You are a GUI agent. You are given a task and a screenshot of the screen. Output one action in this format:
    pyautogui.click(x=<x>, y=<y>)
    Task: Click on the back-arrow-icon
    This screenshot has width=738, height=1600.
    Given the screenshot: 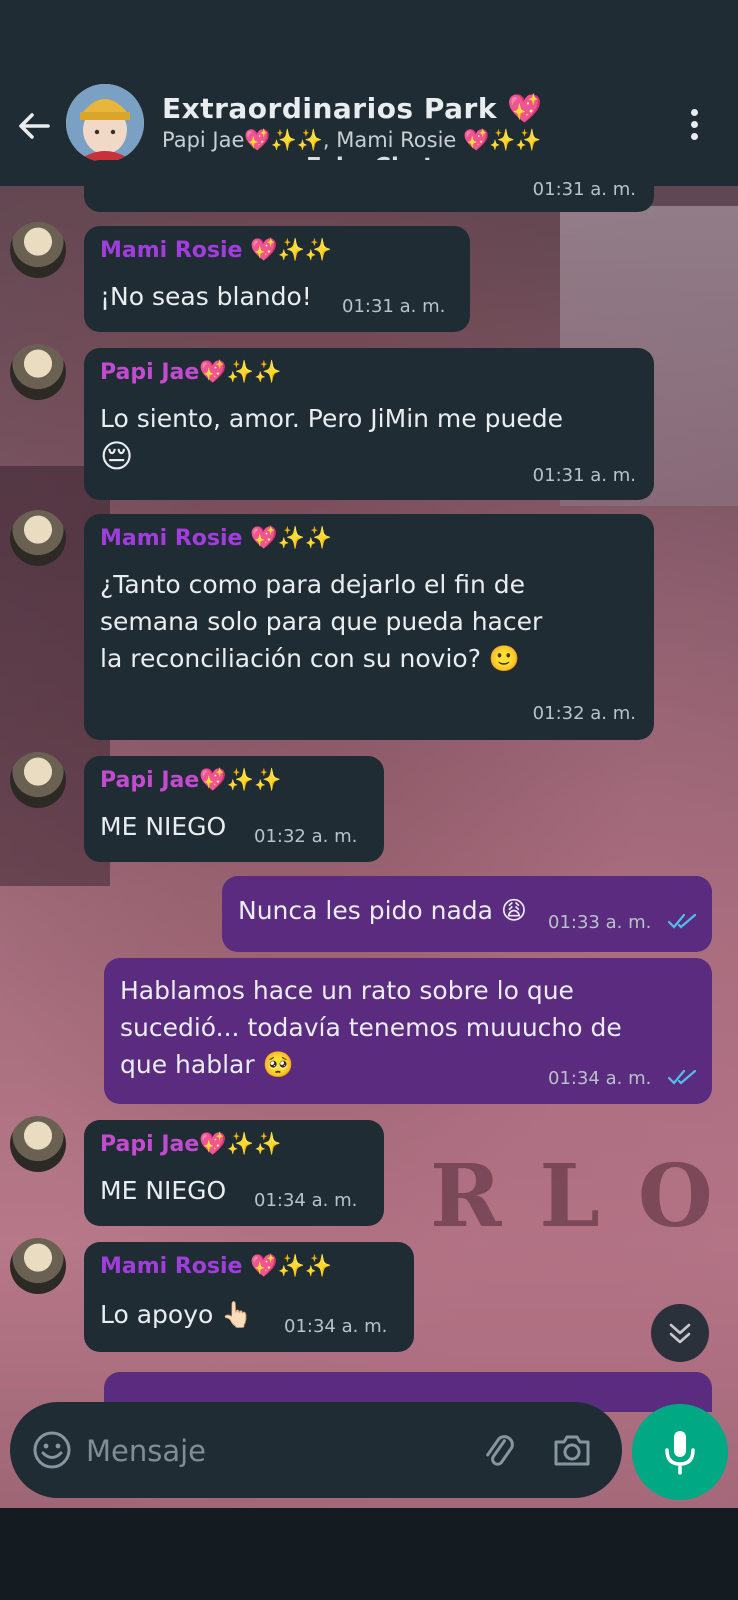 What is the action you would take?
    pyautogui.click(x=34, y=126)
    